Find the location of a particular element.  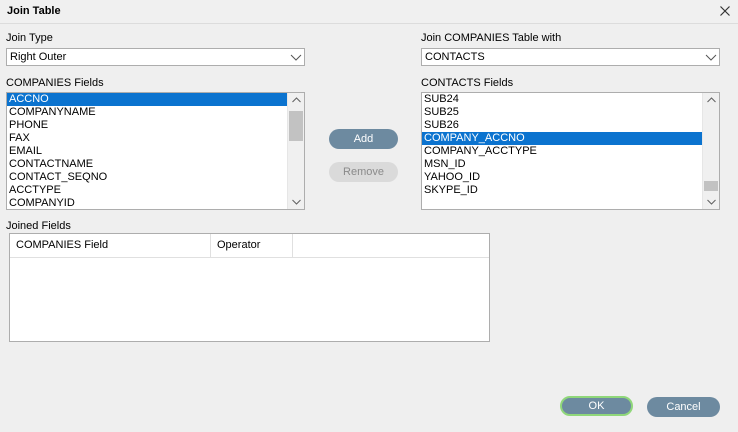

list-item: SUB24 is located at coordinates (562, 99).